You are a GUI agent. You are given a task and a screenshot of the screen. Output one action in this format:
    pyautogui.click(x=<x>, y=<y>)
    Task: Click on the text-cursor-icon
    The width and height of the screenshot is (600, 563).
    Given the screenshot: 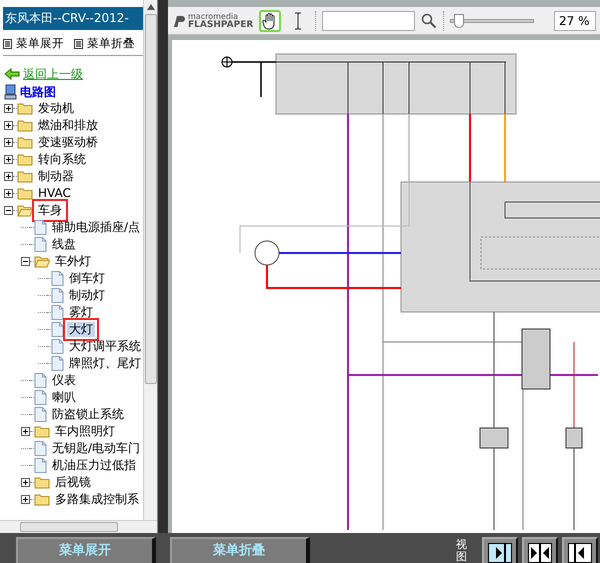 What is the action you would take?
    pyautogui.click(x=298, y=21)
    